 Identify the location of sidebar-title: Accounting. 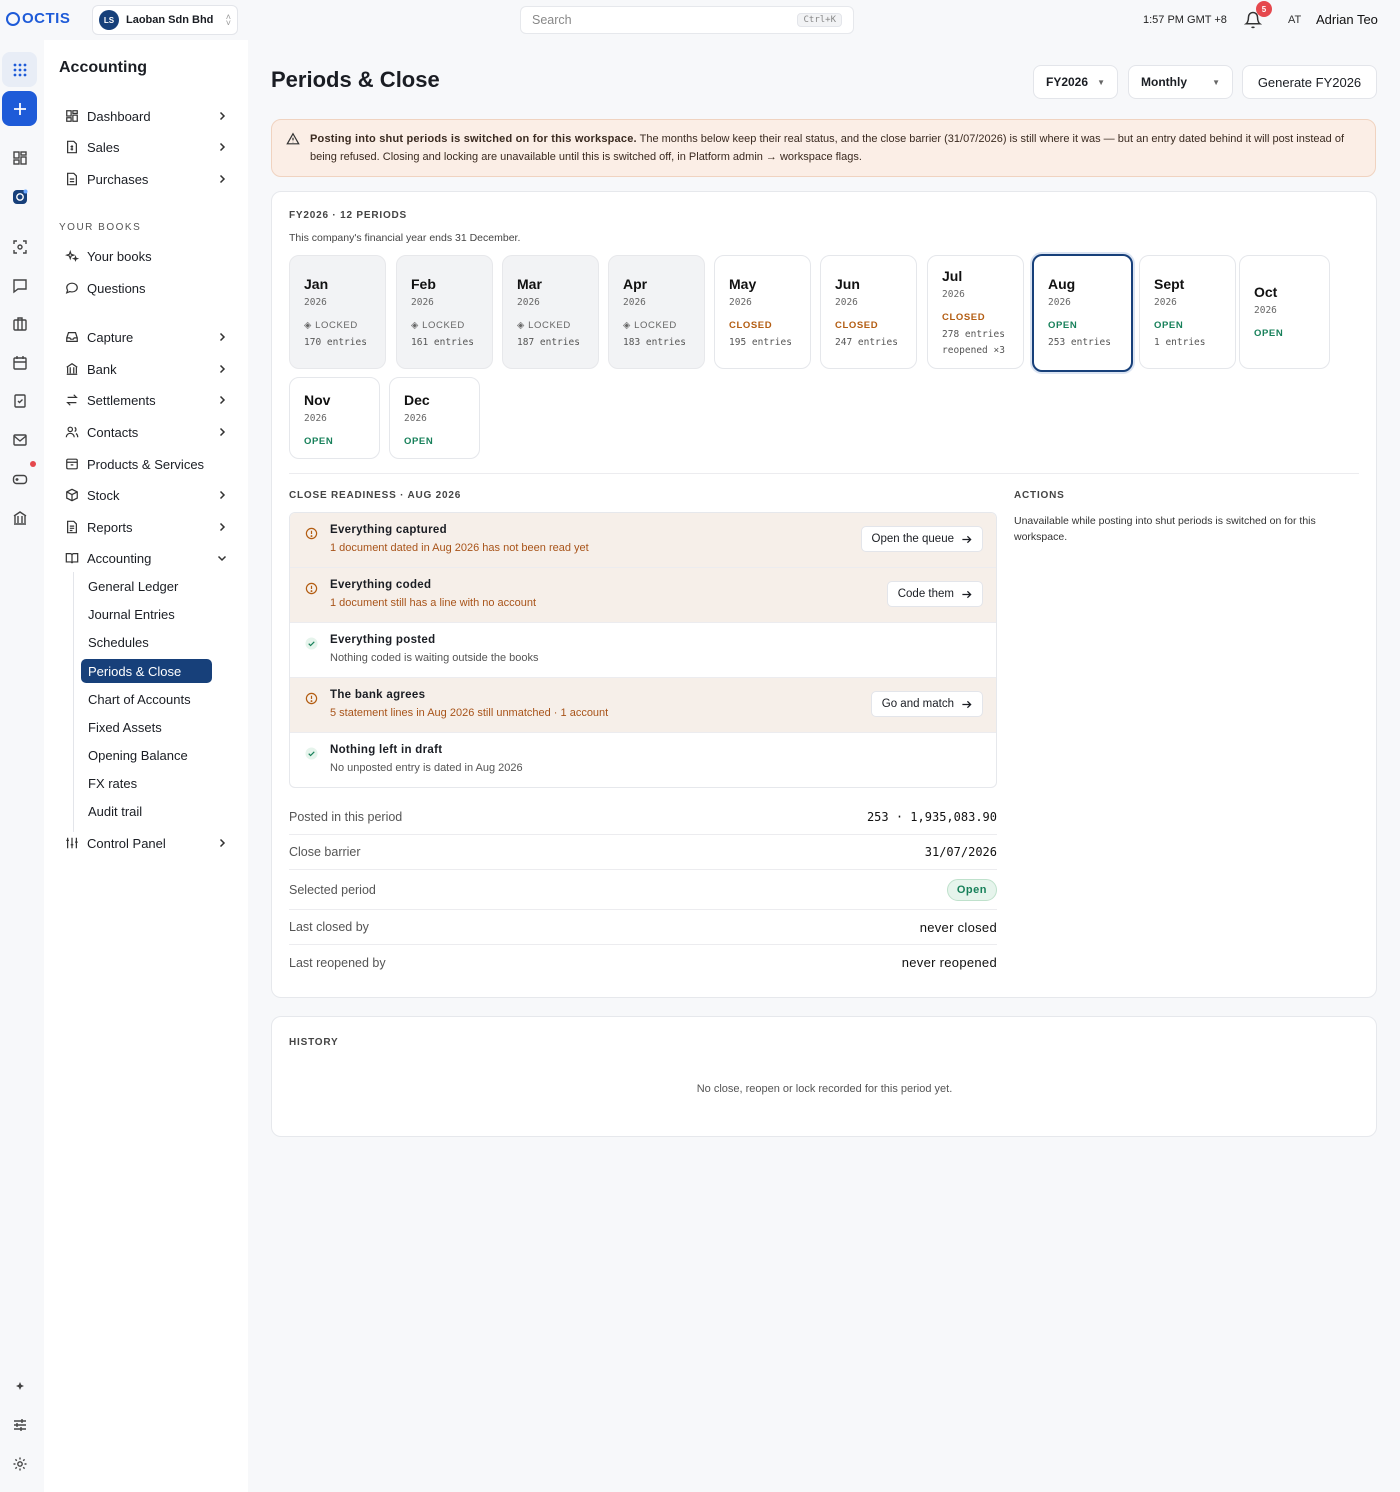
(103, 67).